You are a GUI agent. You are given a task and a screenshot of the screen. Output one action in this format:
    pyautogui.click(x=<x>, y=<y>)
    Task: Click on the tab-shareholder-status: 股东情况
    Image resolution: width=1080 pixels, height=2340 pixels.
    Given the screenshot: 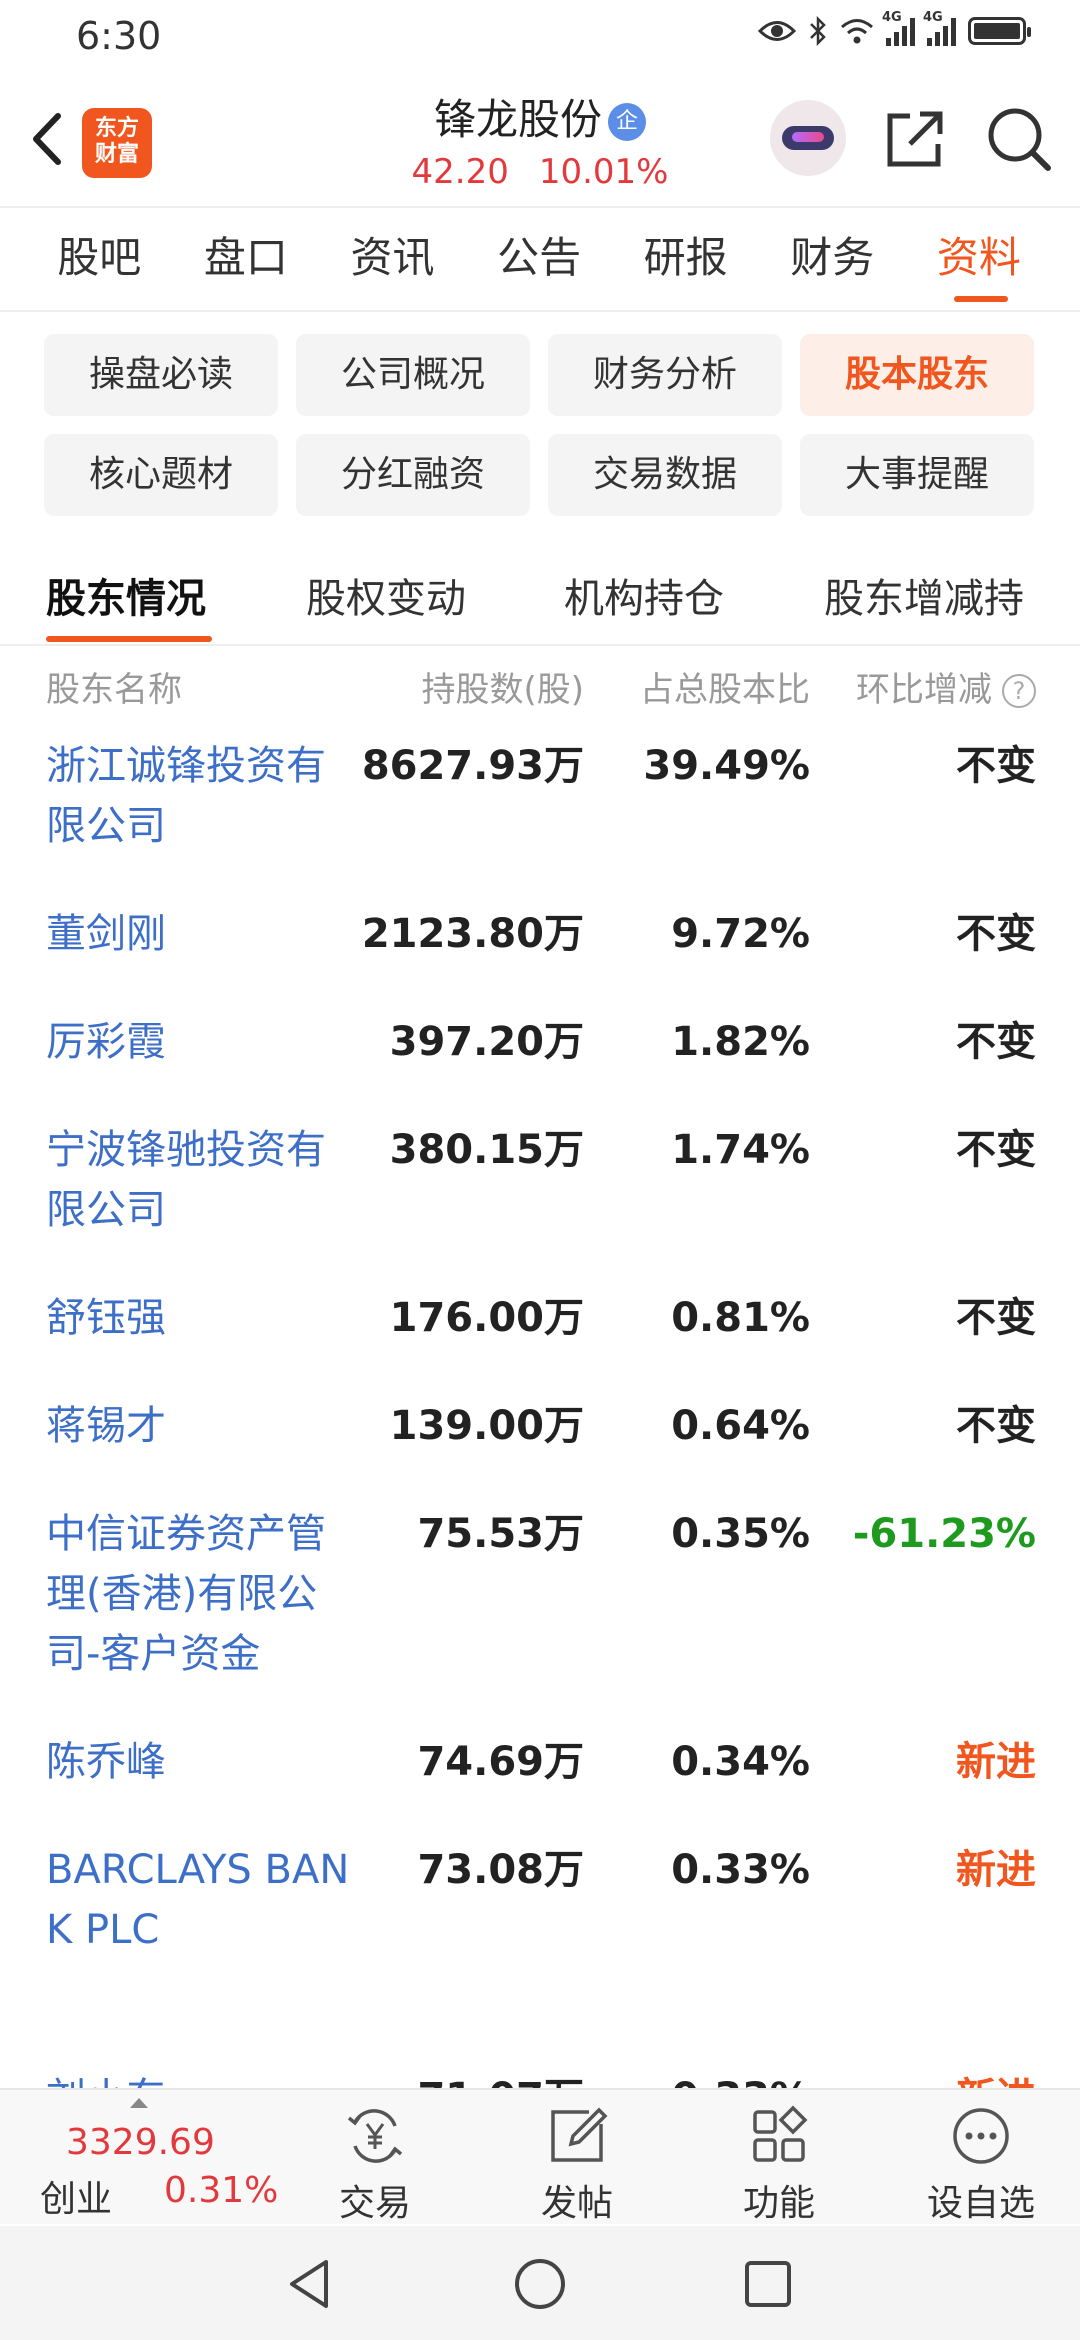 What is the action you would take?
    pyautogui.click(x=126, y=595)
    